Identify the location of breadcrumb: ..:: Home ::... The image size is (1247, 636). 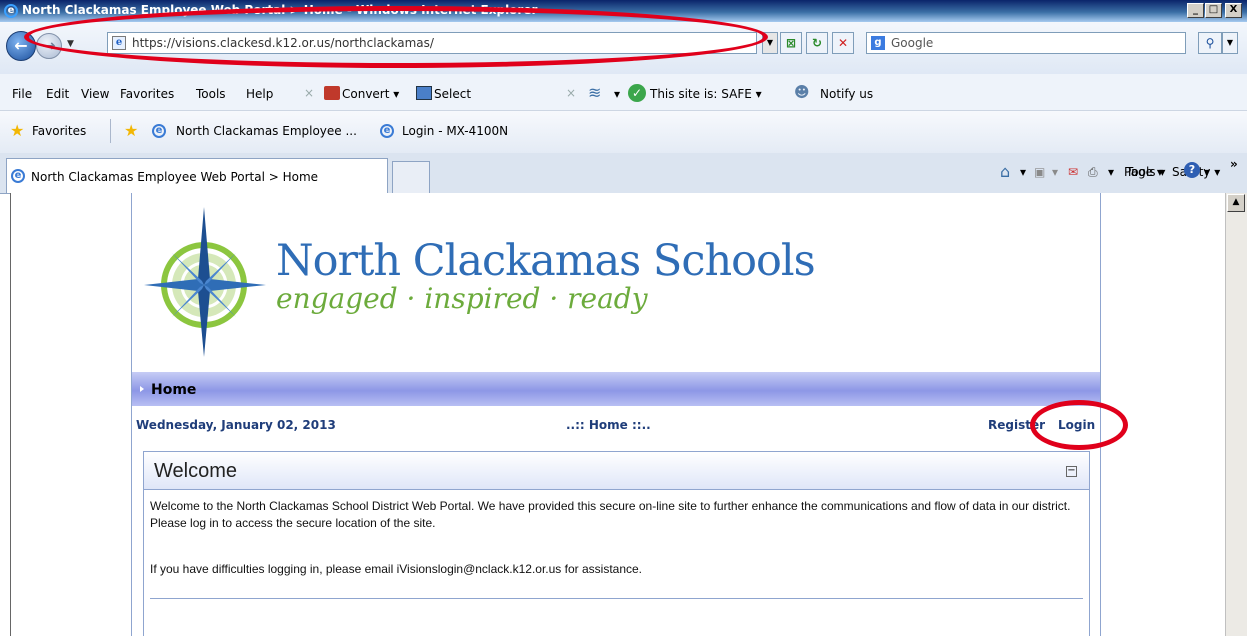
(608, 425).